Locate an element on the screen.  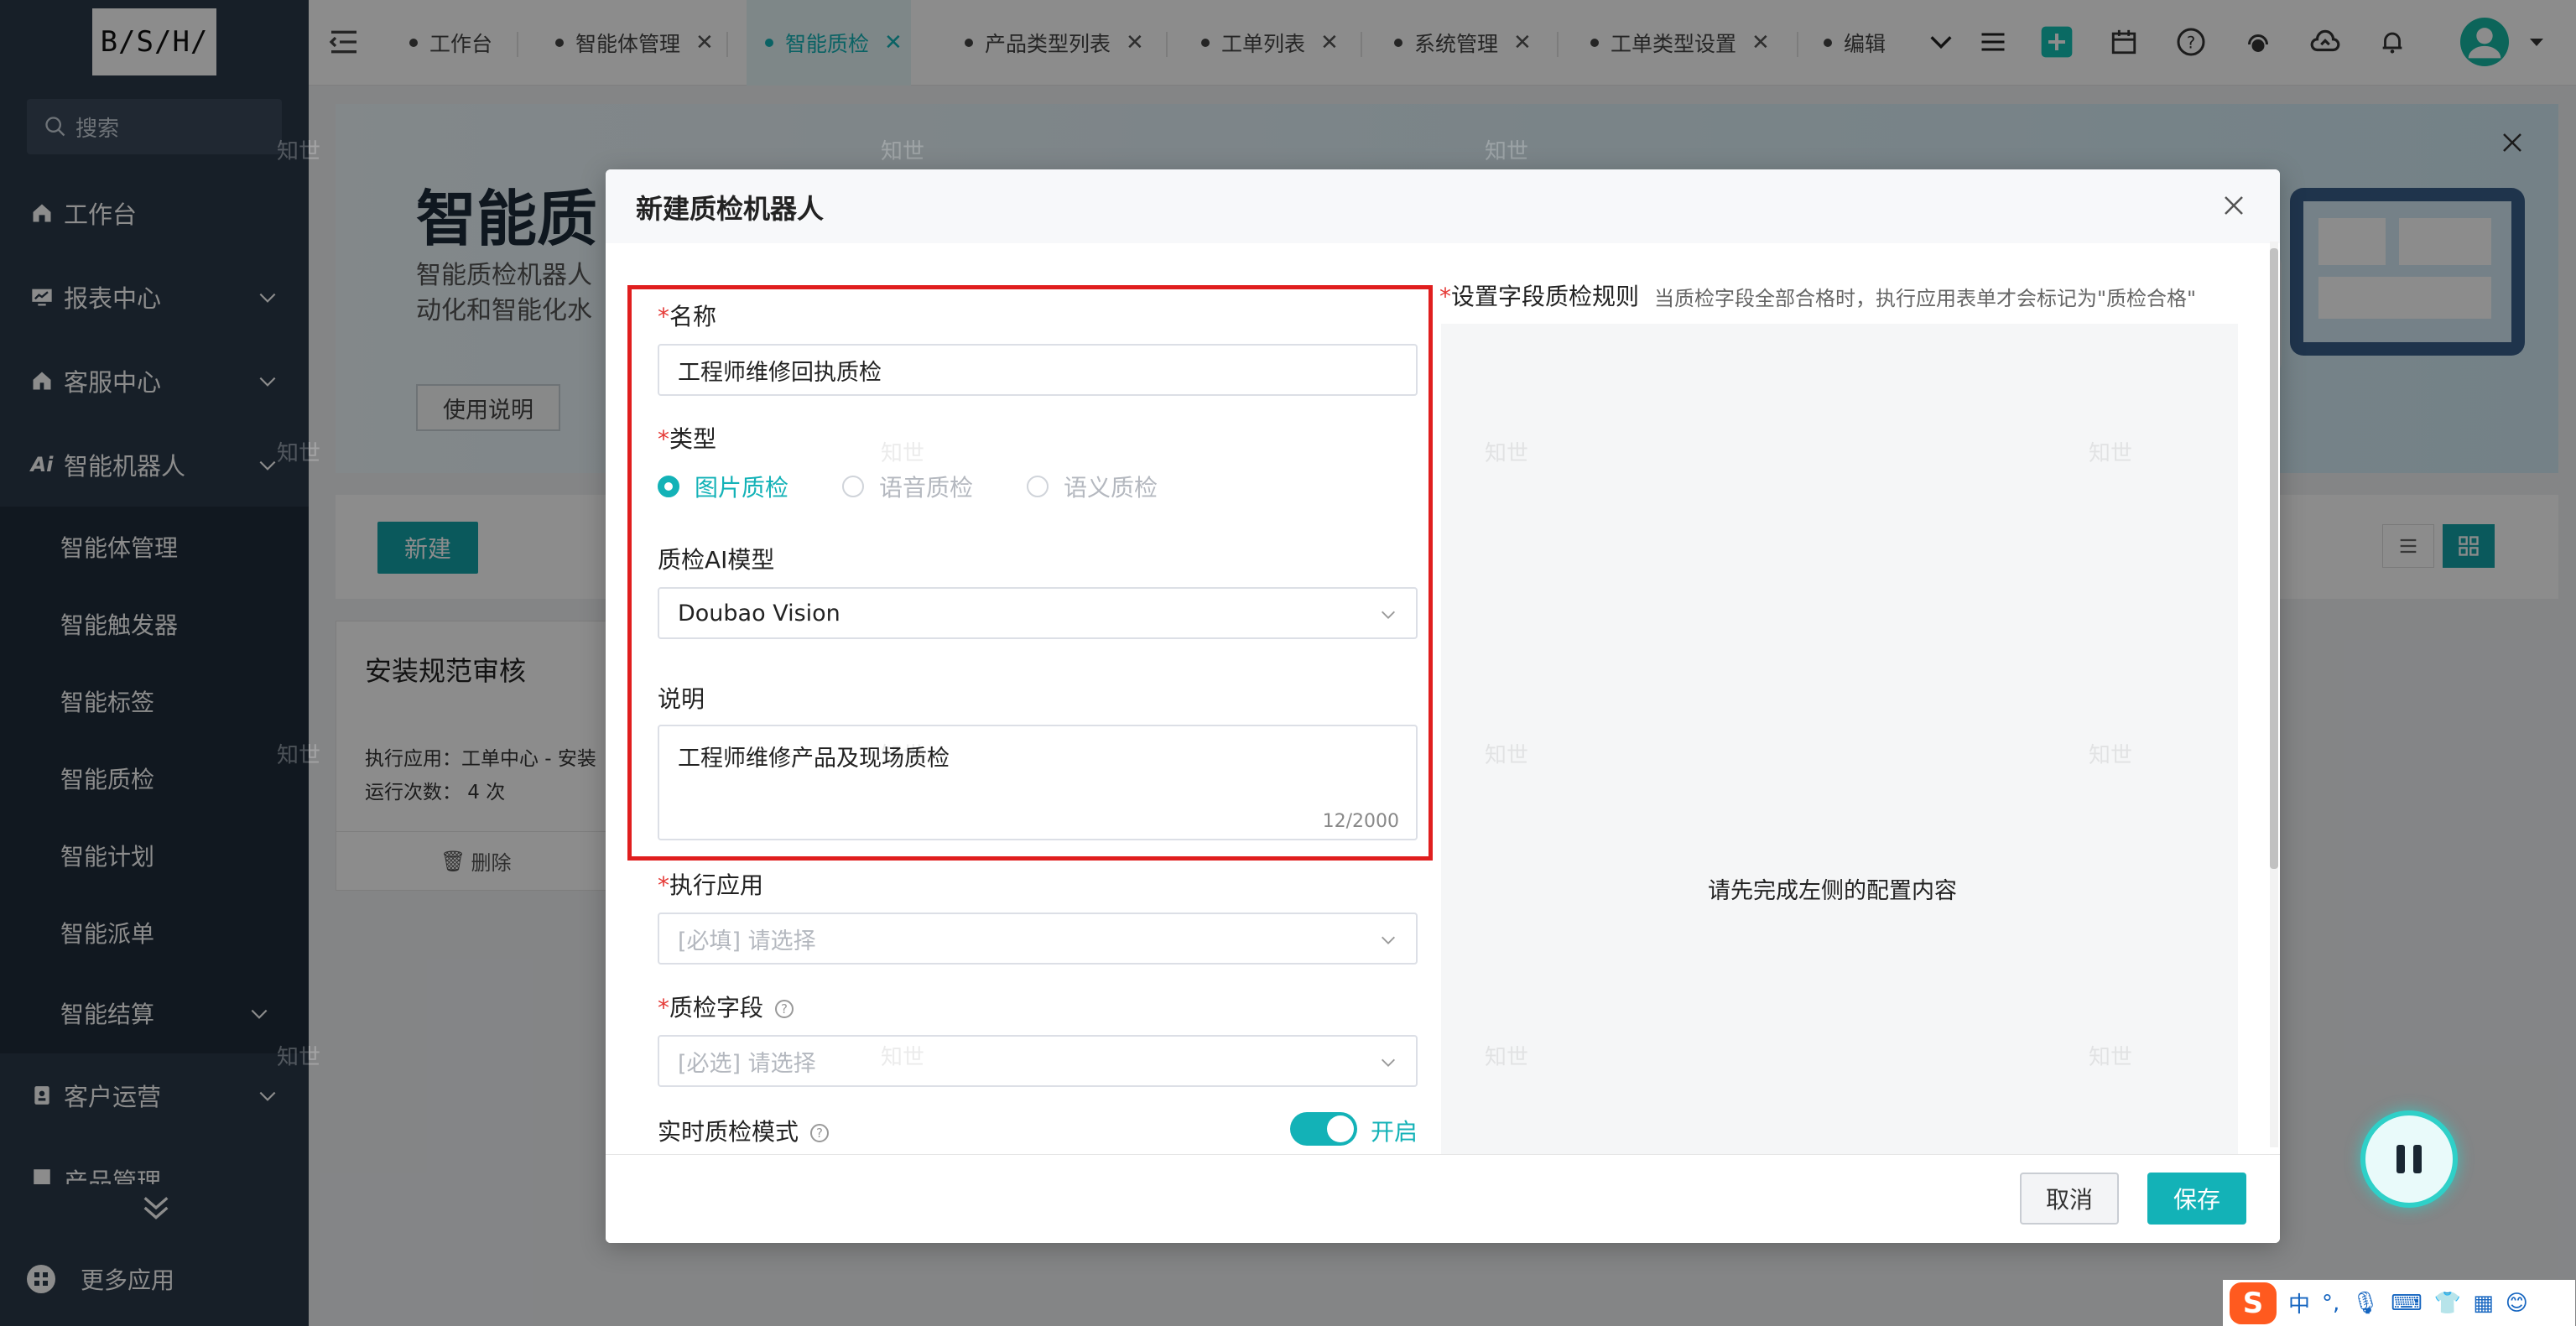
radio-label: 语音质检 is located at coordinates (926, 488).